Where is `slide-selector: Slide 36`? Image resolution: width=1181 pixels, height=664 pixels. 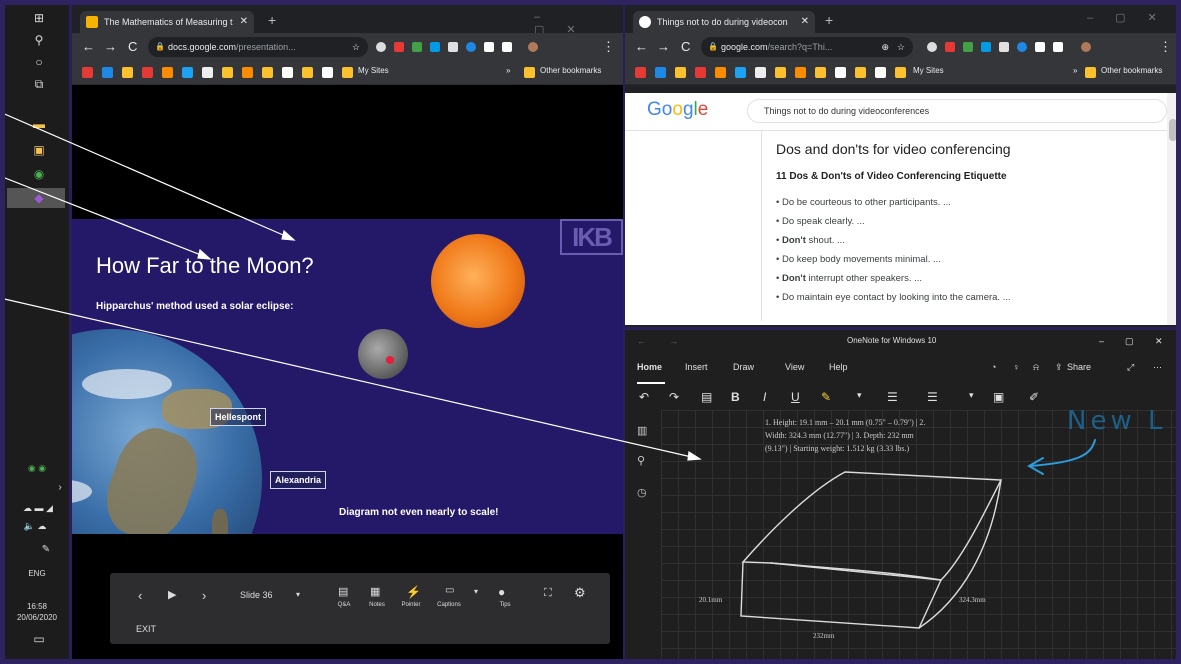 slide-selector: Slide 36 is located at coordinates (256, 595).